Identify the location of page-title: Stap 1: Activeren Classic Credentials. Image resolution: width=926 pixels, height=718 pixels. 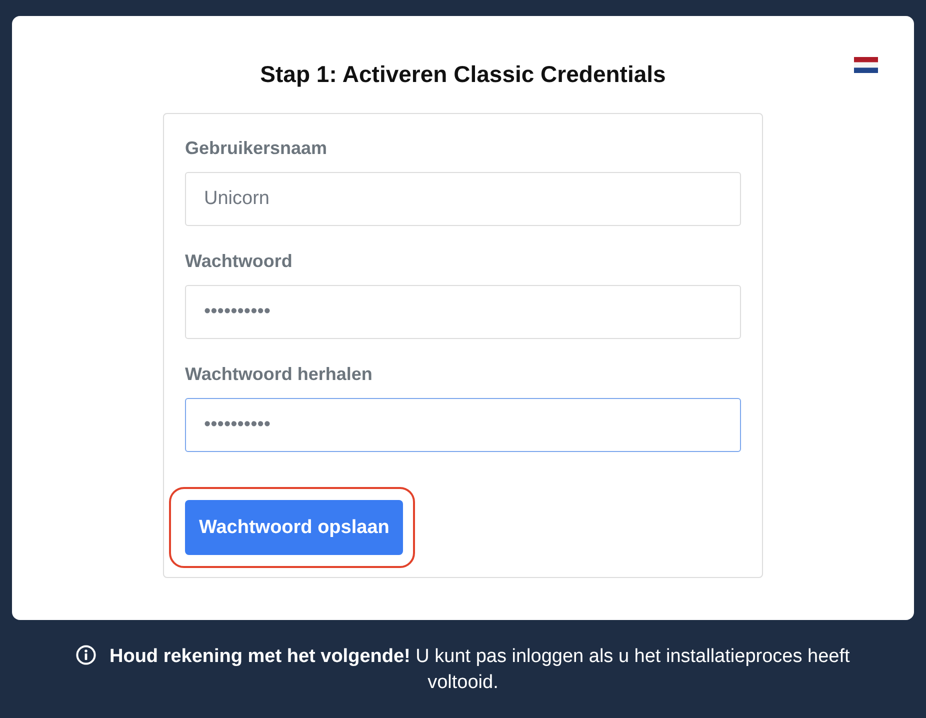
(463, 74).